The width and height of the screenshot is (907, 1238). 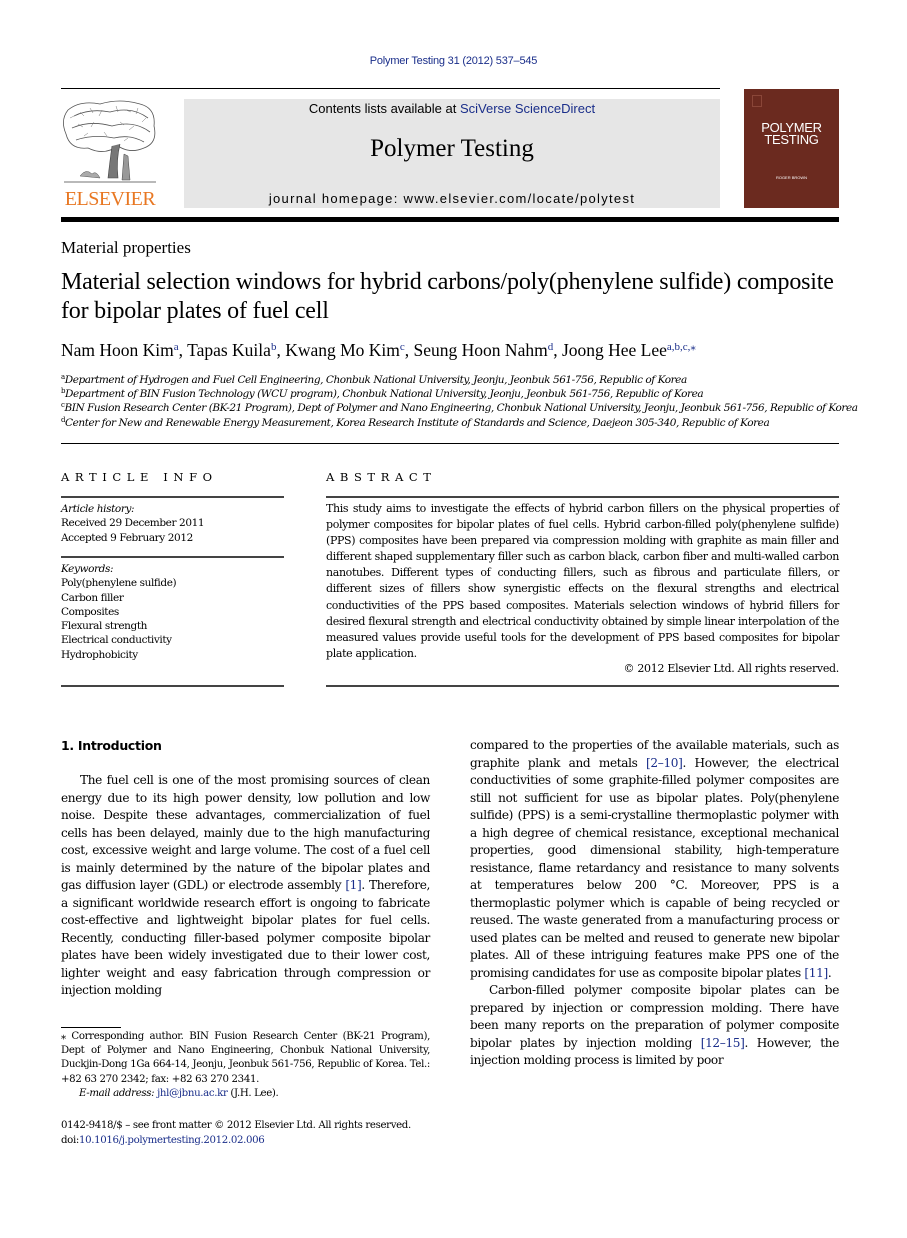 What do you see at coordinates (481, 350) in the screenshot?
I see `author: Seung Hoon Nahm` at bounding box center [481, 350].